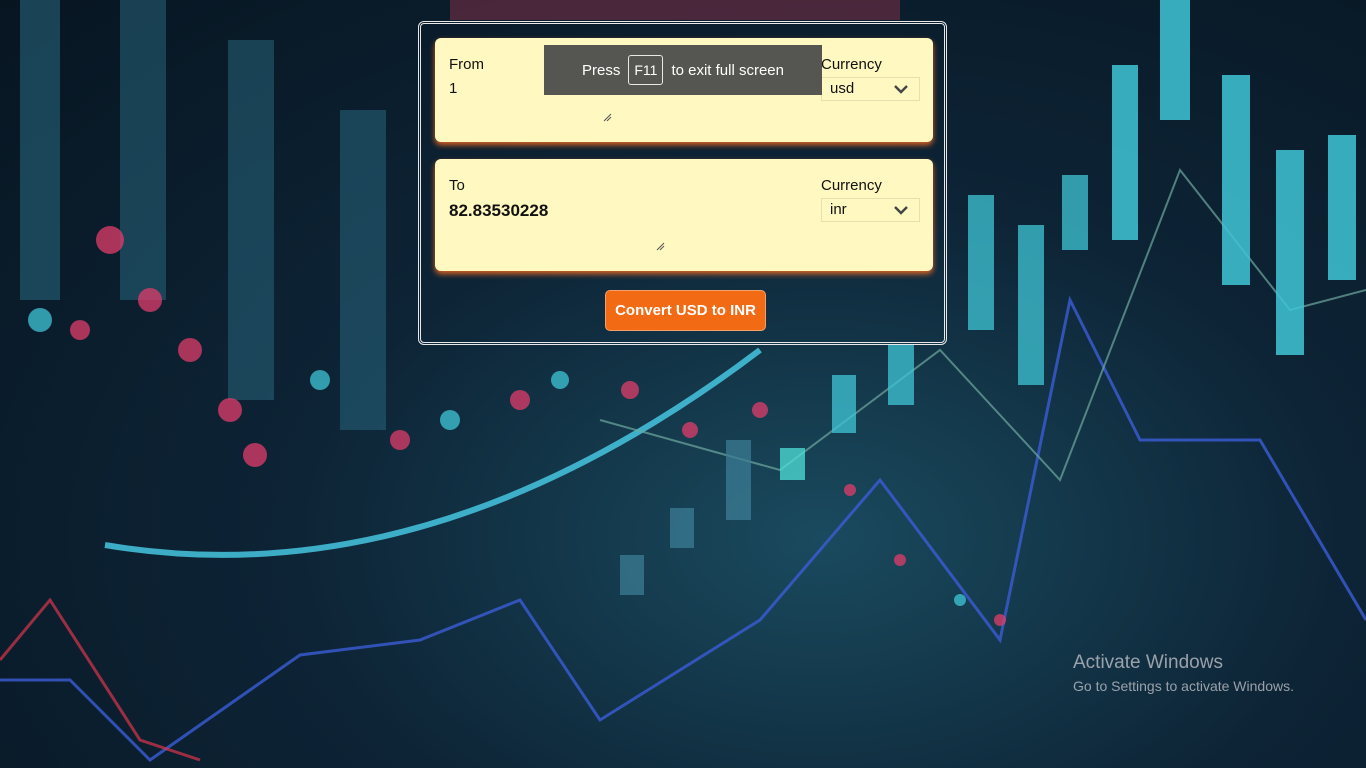 This screenshot has width=1366, height=768. I want to click on to-currency-value: inr, so click(838, 209).